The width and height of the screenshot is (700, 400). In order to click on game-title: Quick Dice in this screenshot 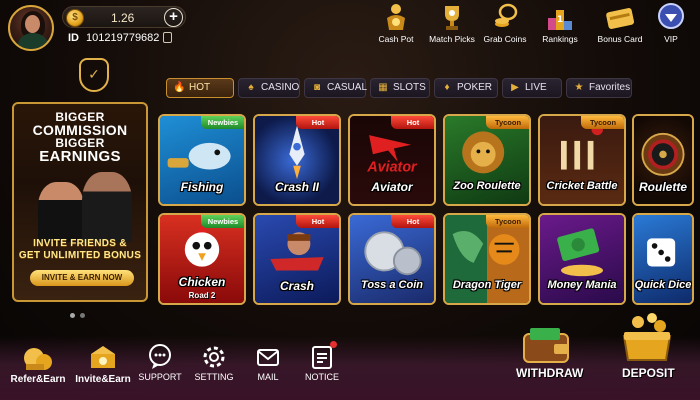, I will do `click(663, 285)`.